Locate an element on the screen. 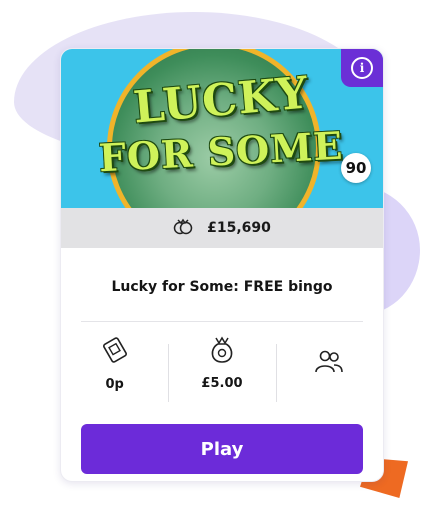 This screenshot has width=443, height=529. jackpot-bar: £15,690 is located at coordinates (222, 228).